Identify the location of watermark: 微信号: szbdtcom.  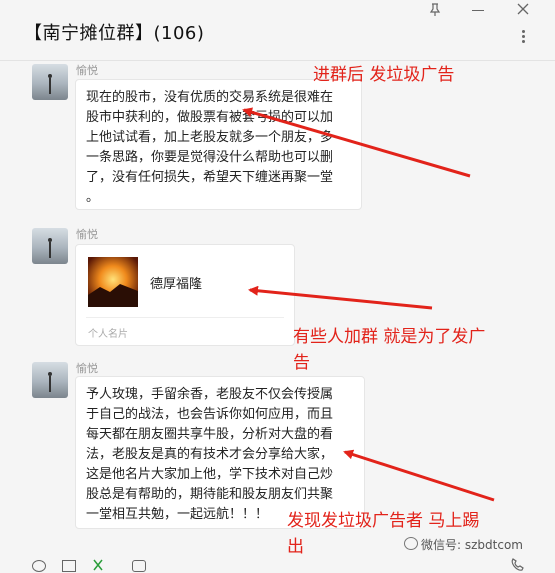
(463, 544).